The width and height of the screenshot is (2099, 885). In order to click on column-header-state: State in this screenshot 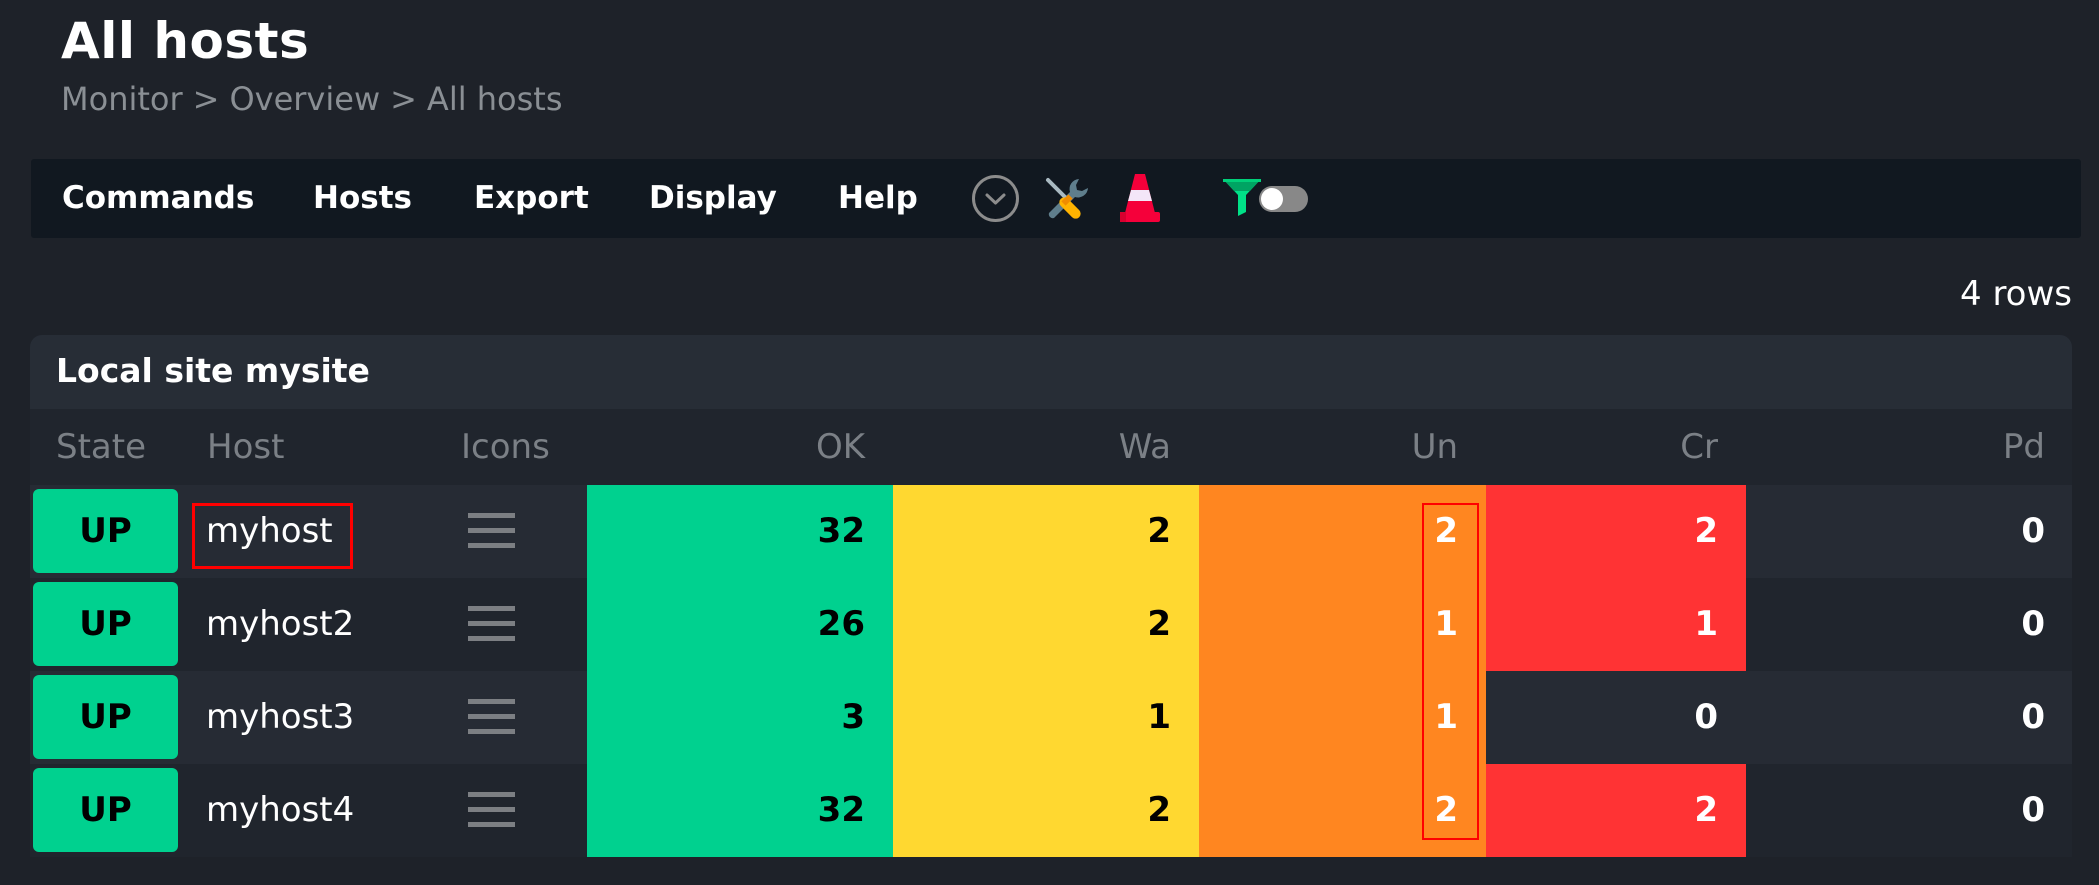, I will do `click(101, 447)`.